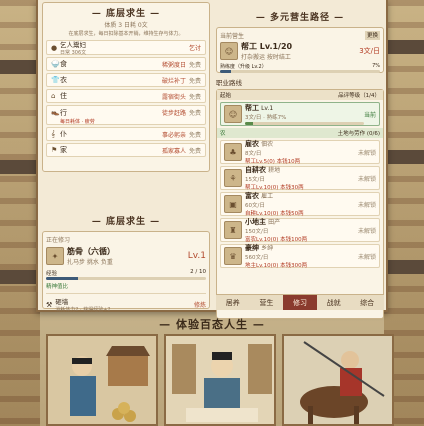  I want to click on need-row-family: ⚑ 家 孤家寡人 免费, so click(126, 150).